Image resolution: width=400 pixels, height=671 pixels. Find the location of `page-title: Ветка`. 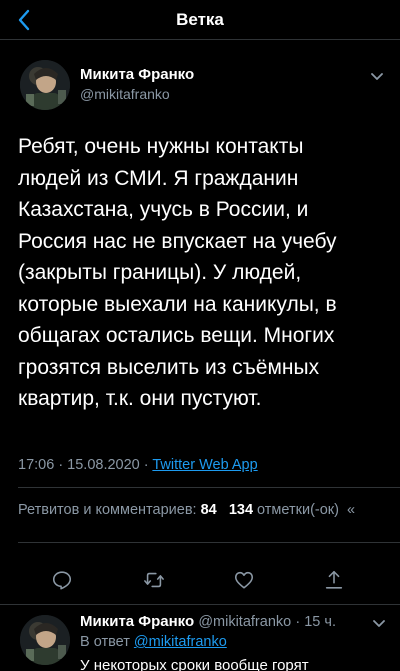

page-title: Ветка is located at coordinates (200, 19).